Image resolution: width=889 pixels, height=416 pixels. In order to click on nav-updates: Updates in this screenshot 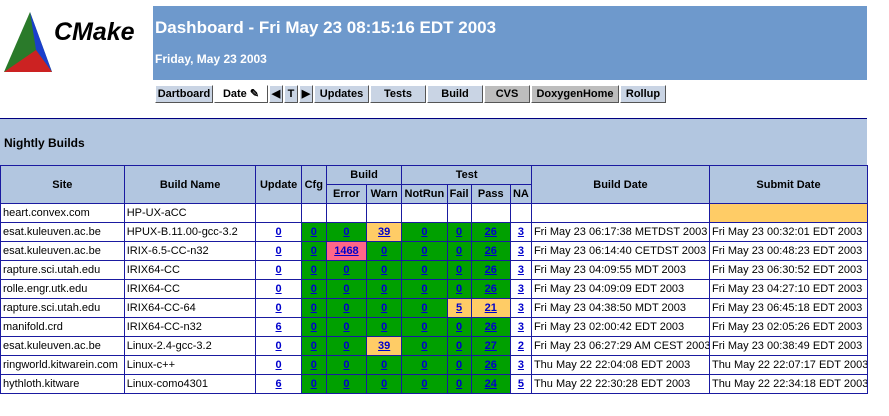, I will do `click(341, 94)`.